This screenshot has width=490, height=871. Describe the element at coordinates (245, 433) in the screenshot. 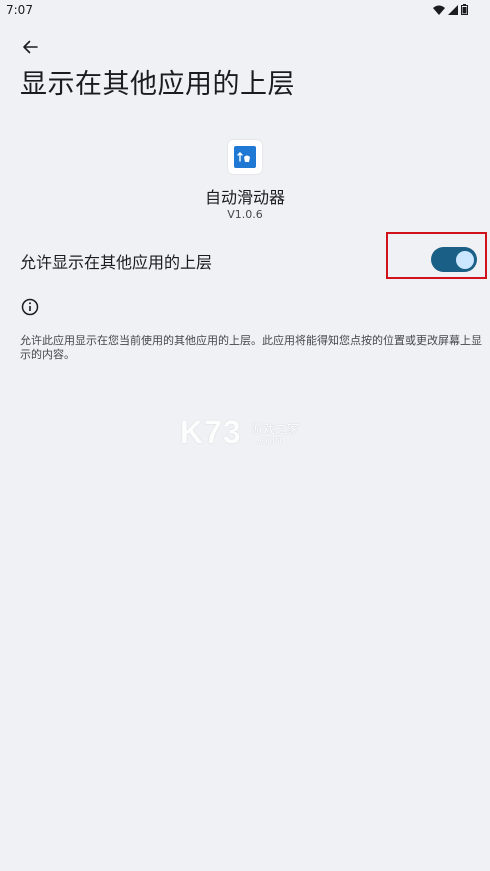

I see `watermark-logo: K73 游戏之家 .com` at that location.